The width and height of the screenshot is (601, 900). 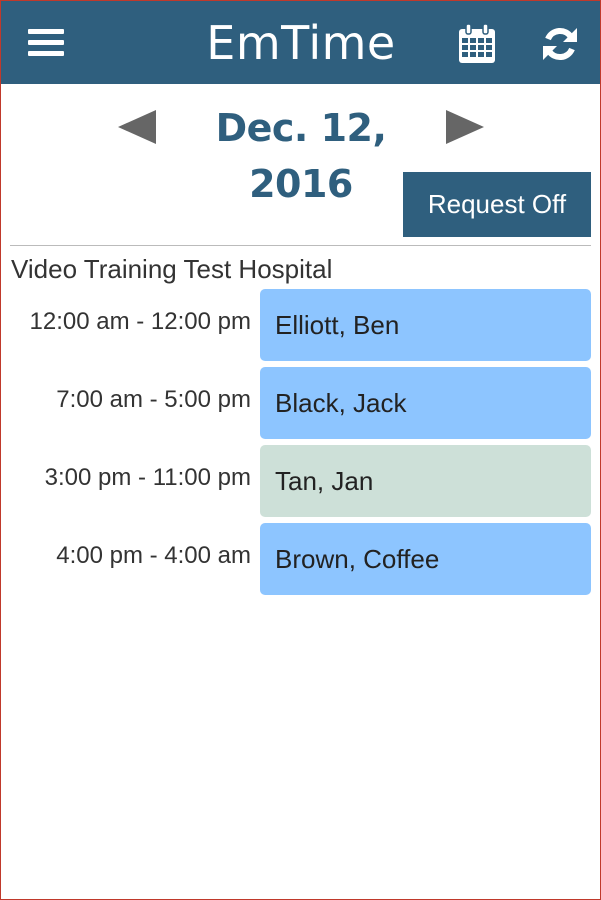 What do you see at coordinates (425, 559) in the screenshot?
I see `shift-employee-card: Brown, Coffee` at bounding box center [425, 559].